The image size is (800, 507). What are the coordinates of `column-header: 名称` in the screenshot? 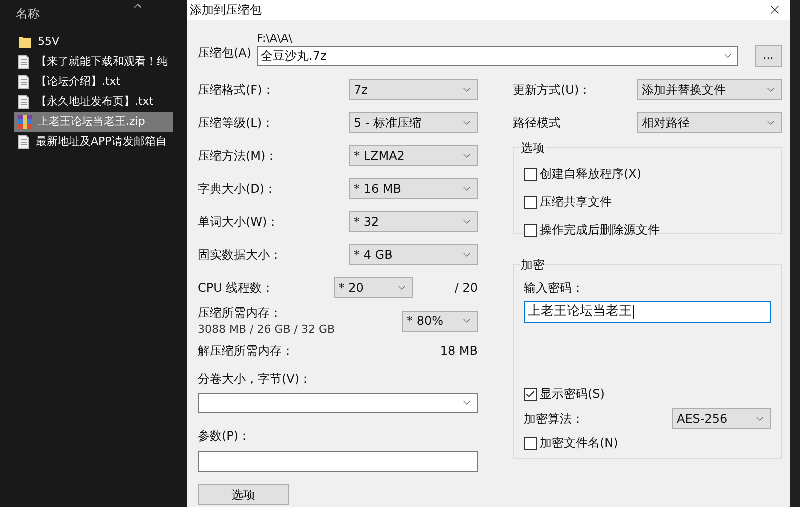 It's located at (28, 14).